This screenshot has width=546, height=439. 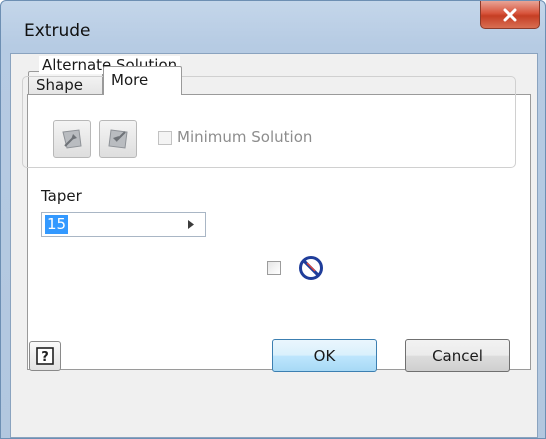 I want to click on taper-flyout-button, so click(x=191, y=224).